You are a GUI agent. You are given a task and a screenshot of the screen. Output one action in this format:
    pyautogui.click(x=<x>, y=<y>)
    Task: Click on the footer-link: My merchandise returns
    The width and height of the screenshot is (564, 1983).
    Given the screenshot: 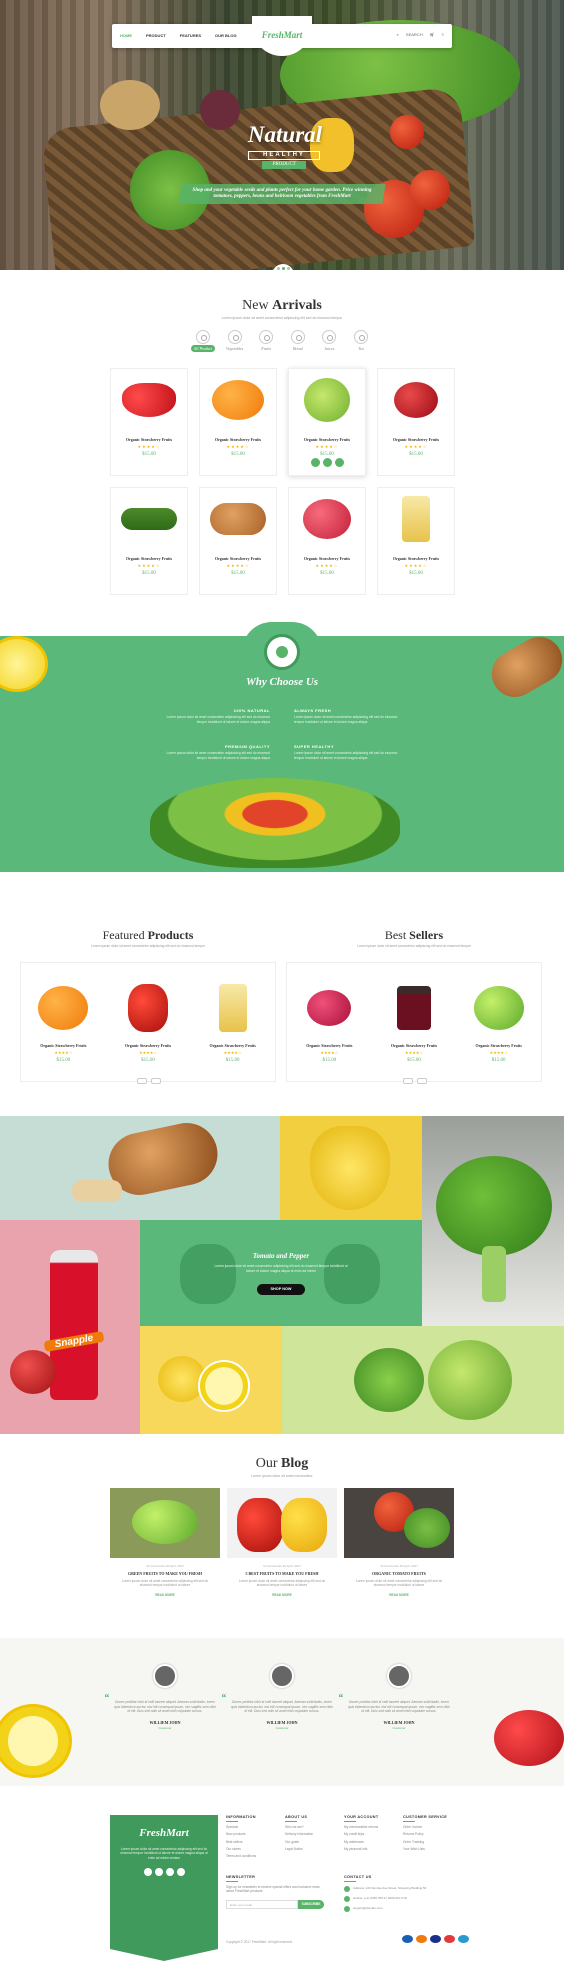 What is the action you would take?
    pyautogui.click(x=372, y=1827)
    